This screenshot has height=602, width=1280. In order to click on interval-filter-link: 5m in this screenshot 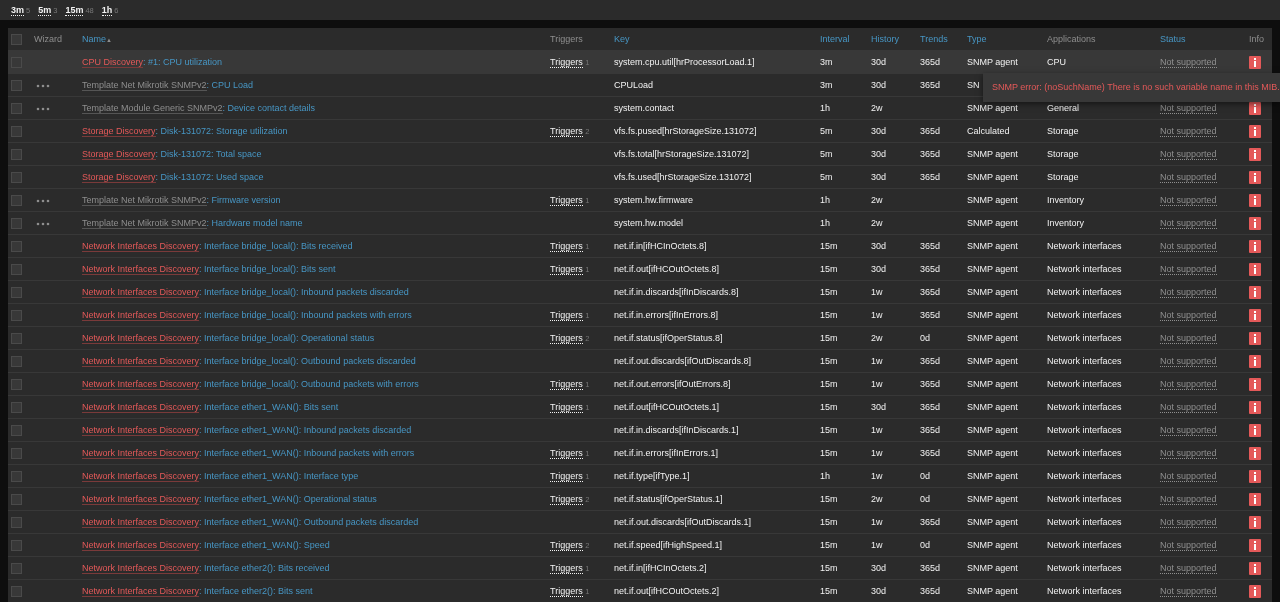, I will do `click(45, 10)`.